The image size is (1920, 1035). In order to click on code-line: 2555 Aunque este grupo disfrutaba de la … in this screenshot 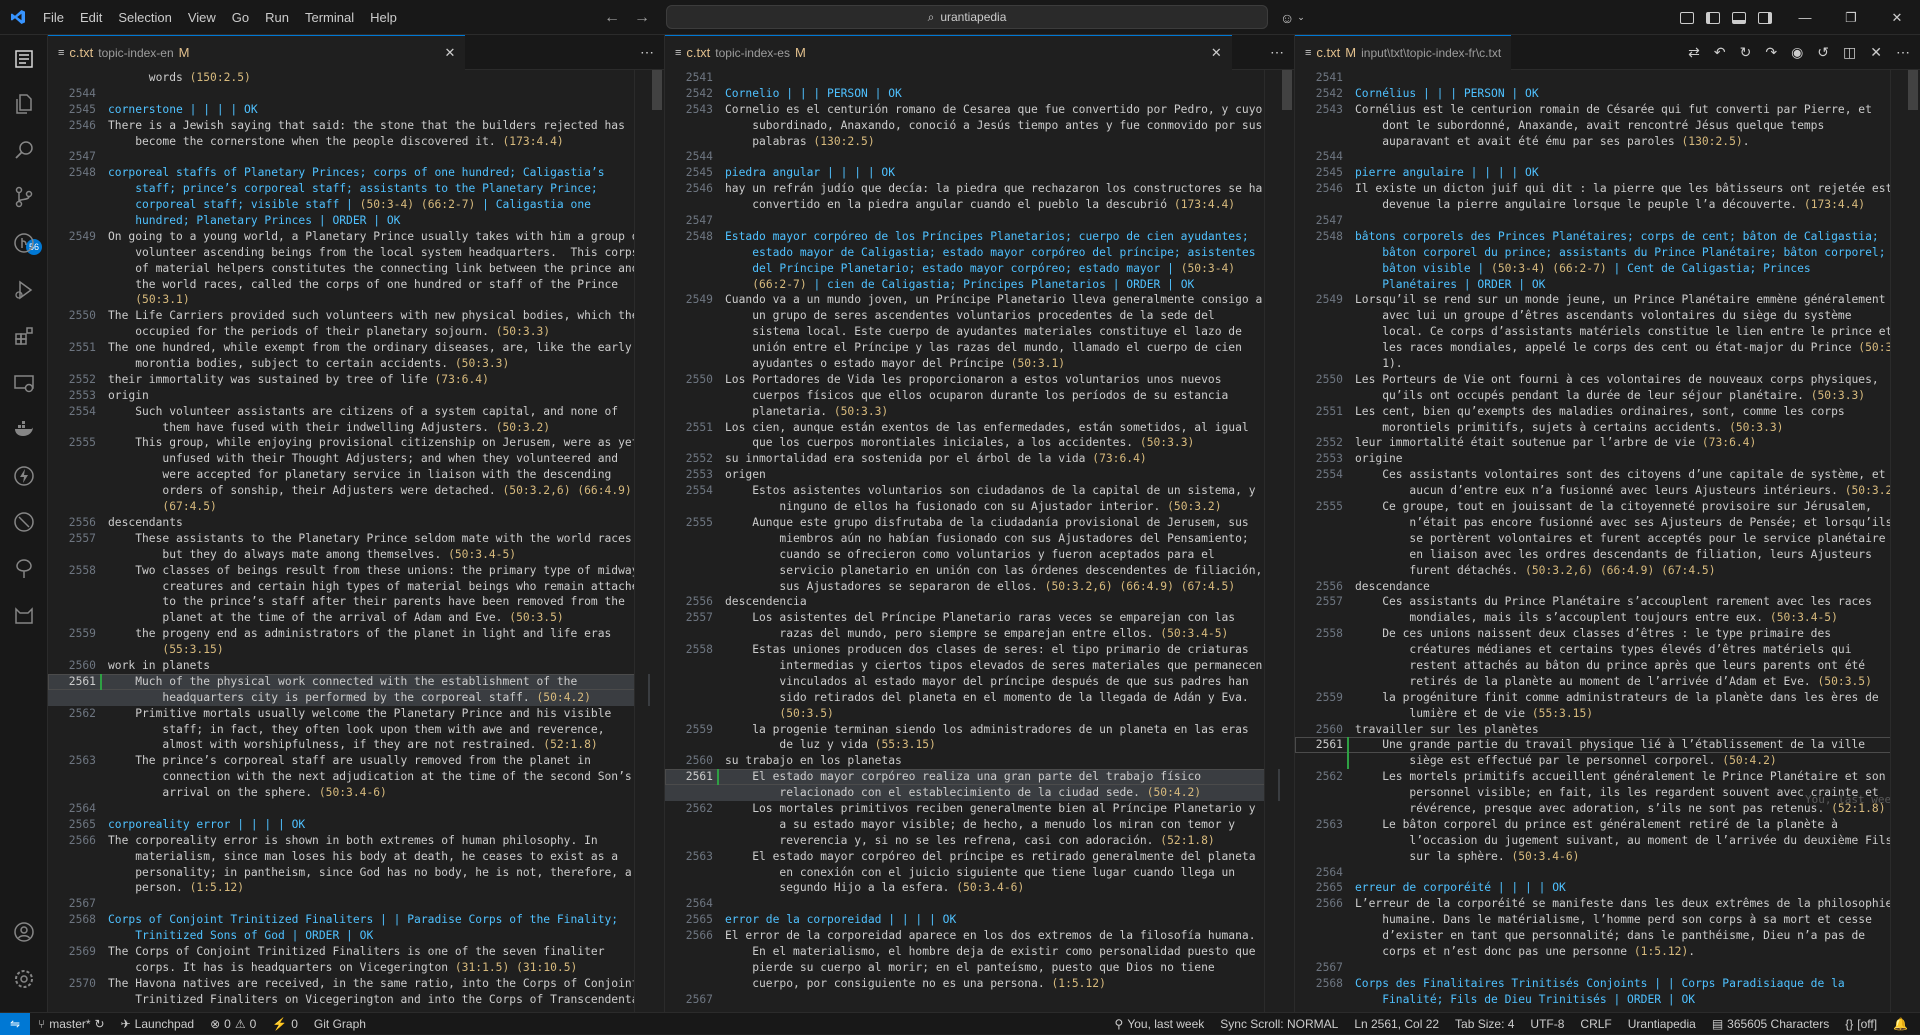, I will do `click(979, 523)`.